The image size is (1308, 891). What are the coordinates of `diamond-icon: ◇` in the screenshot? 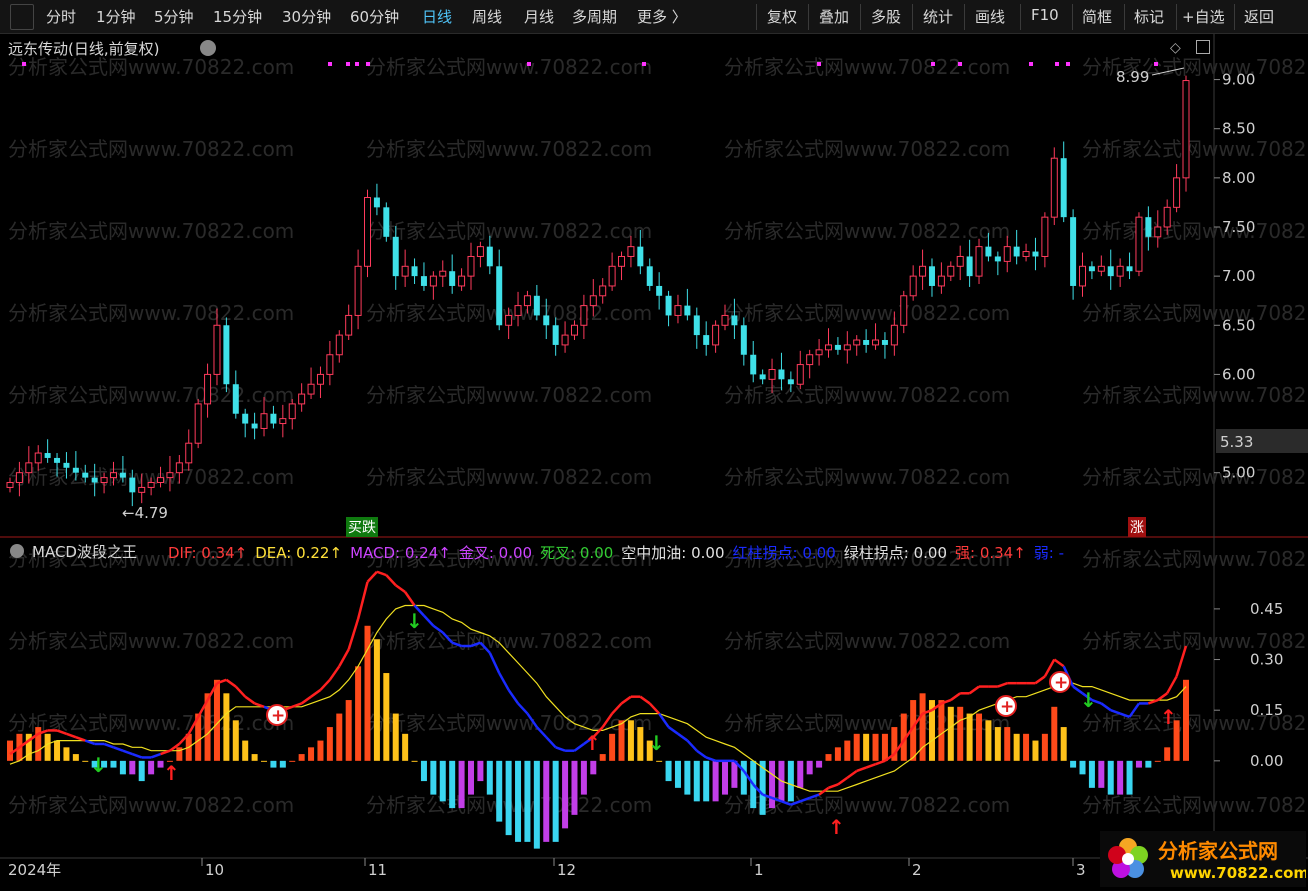 It's located at (1175, 48).